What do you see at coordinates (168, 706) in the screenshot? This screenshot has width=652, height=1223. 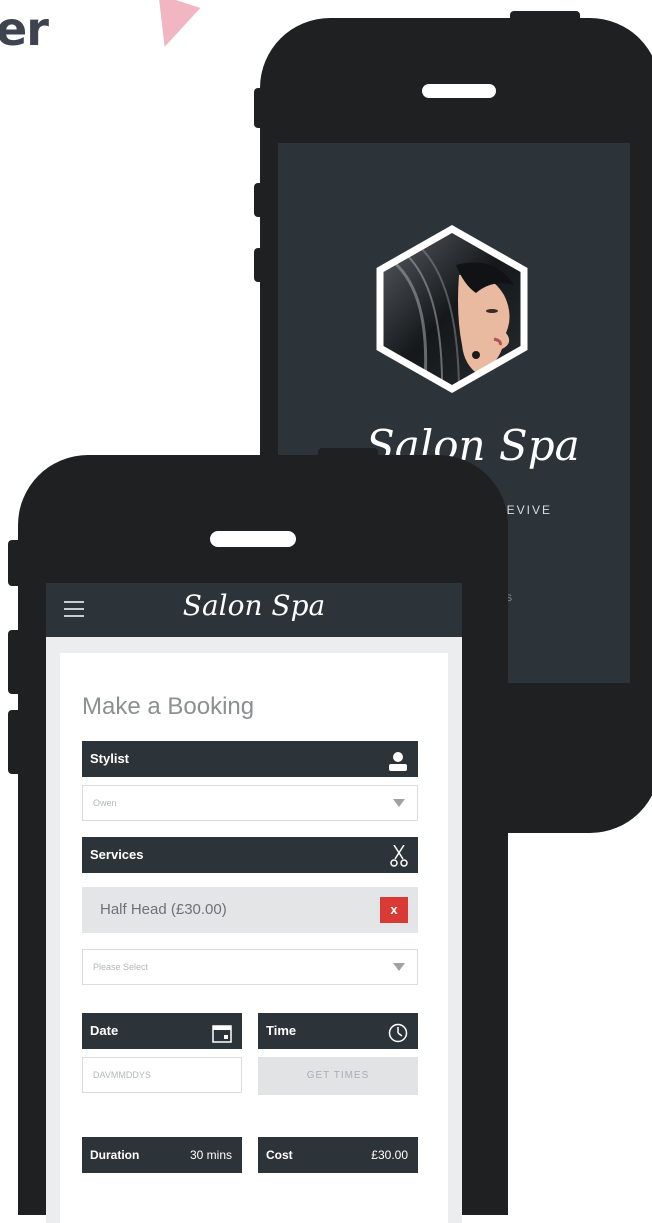 I see `booking-title: Make a Booking` at bounding box center [168, 706].